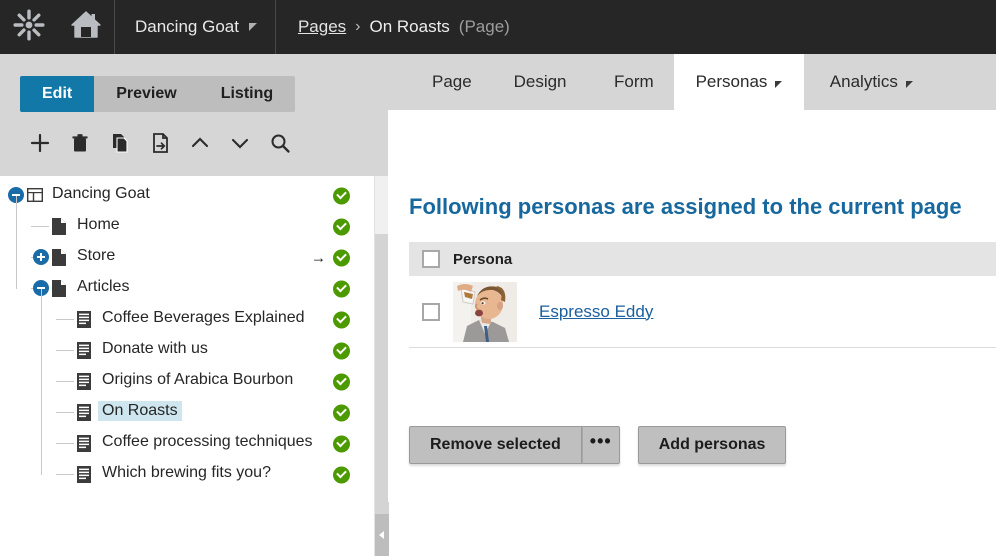 Image resolution: width=996 pixels, height=556 pixels. What do you see at coordinates (41, 257) in the screenshot?
I see `expand-node-icon` at bounding box center [41, 257].